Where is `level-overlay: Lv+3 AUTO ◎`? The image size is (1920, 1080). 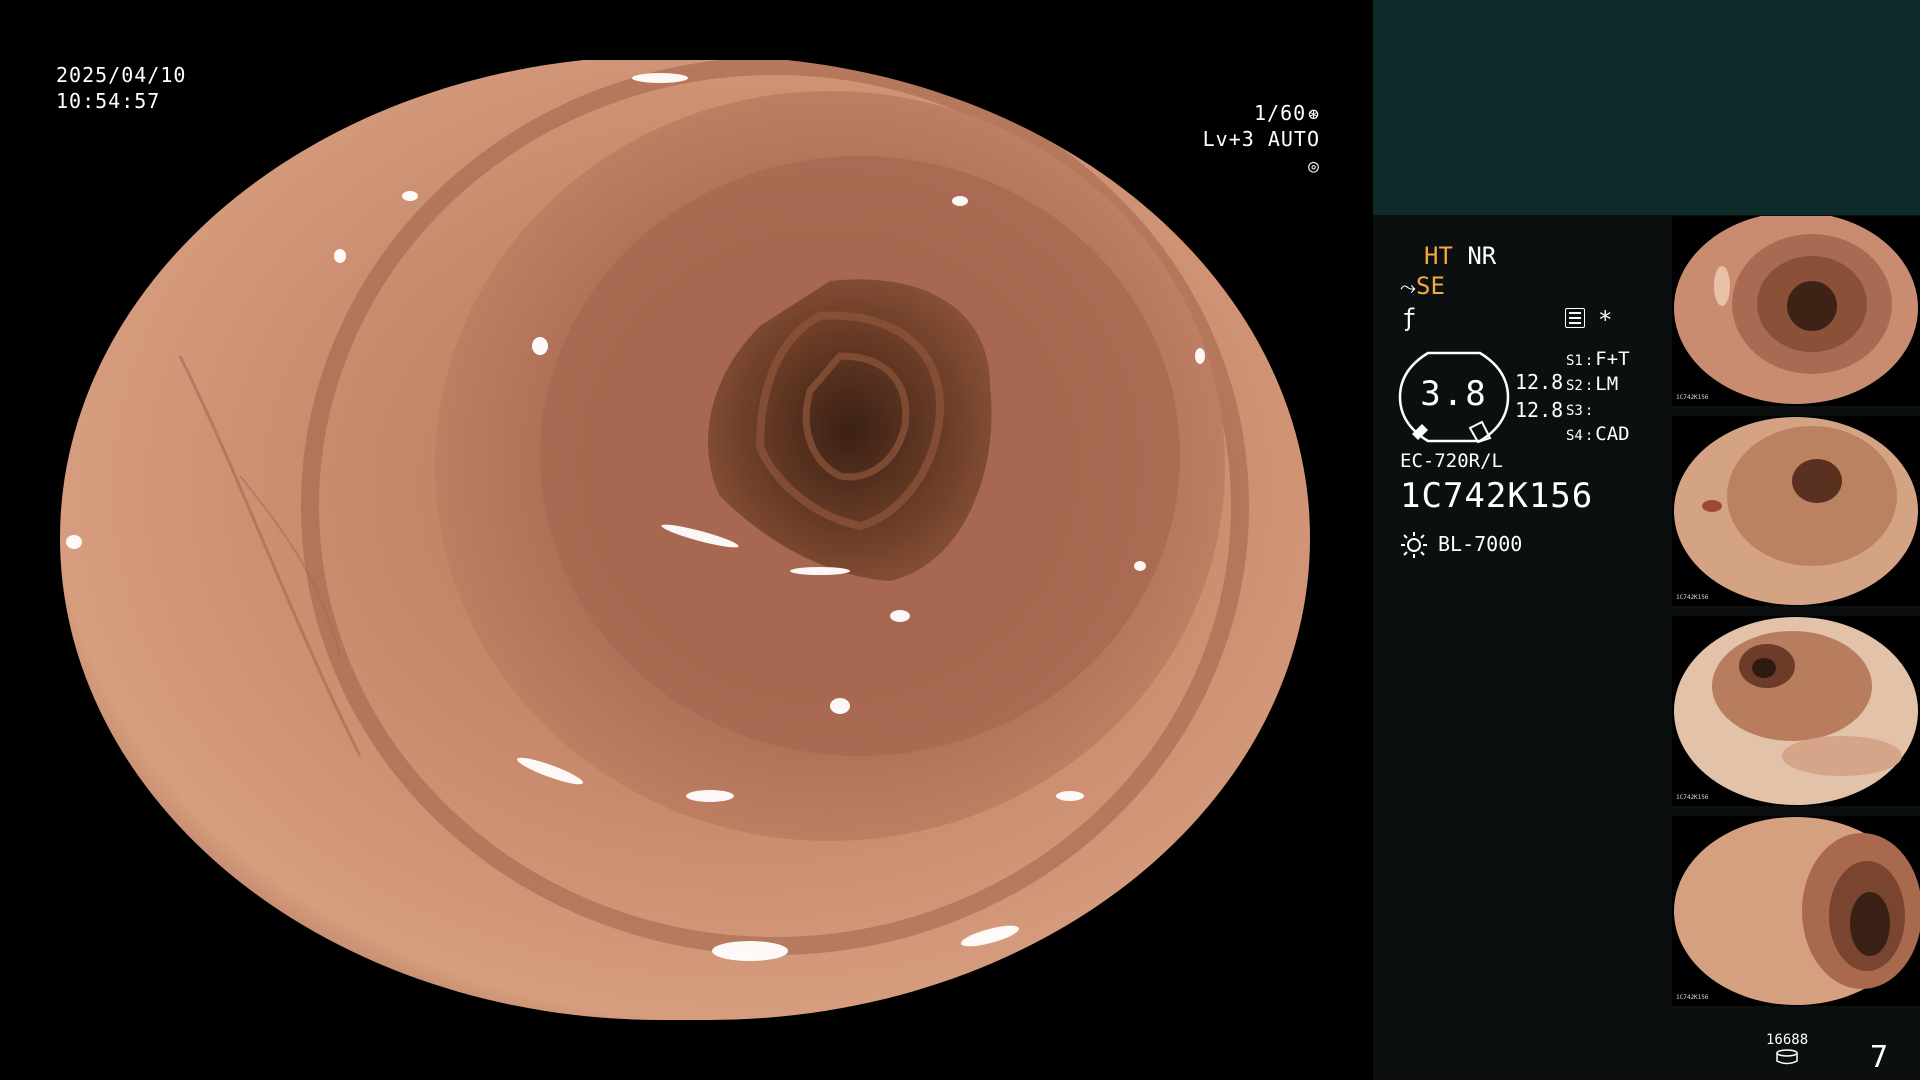 level-overlay: Lv+3 AUTO ◎ is located at coordinates (1255, 153).